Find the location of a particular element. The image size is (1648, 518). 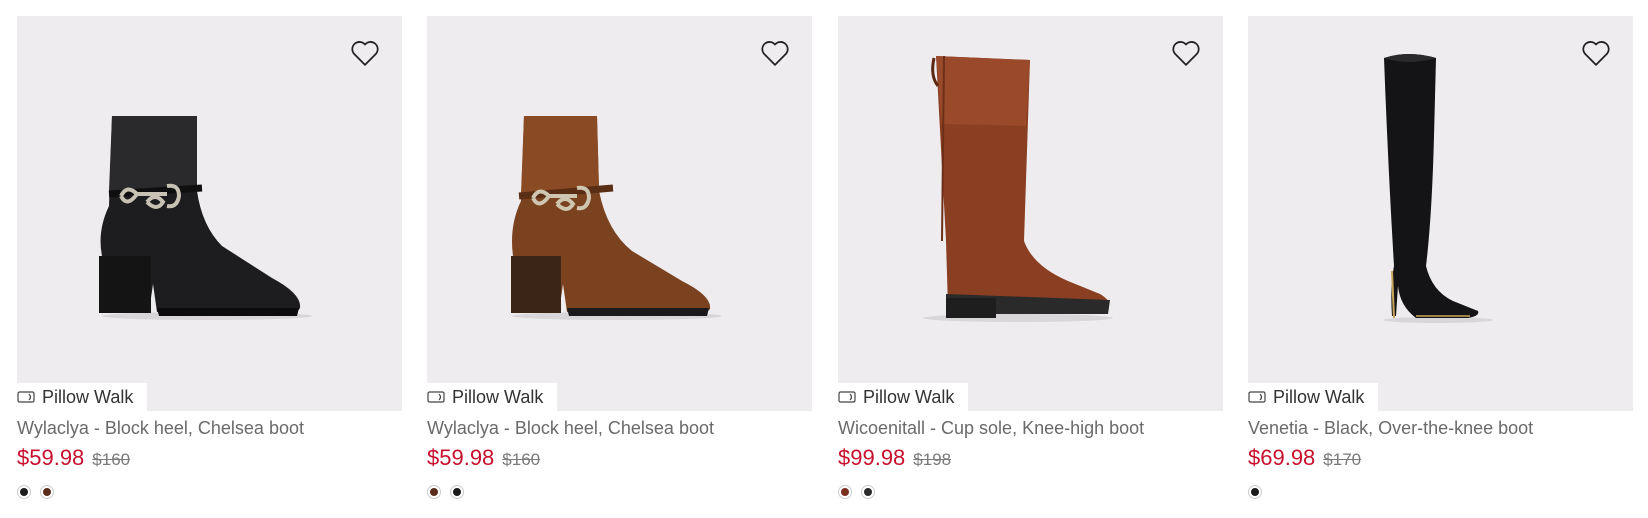

sale-price: $69.98 is located at coordinates (1282, 457).